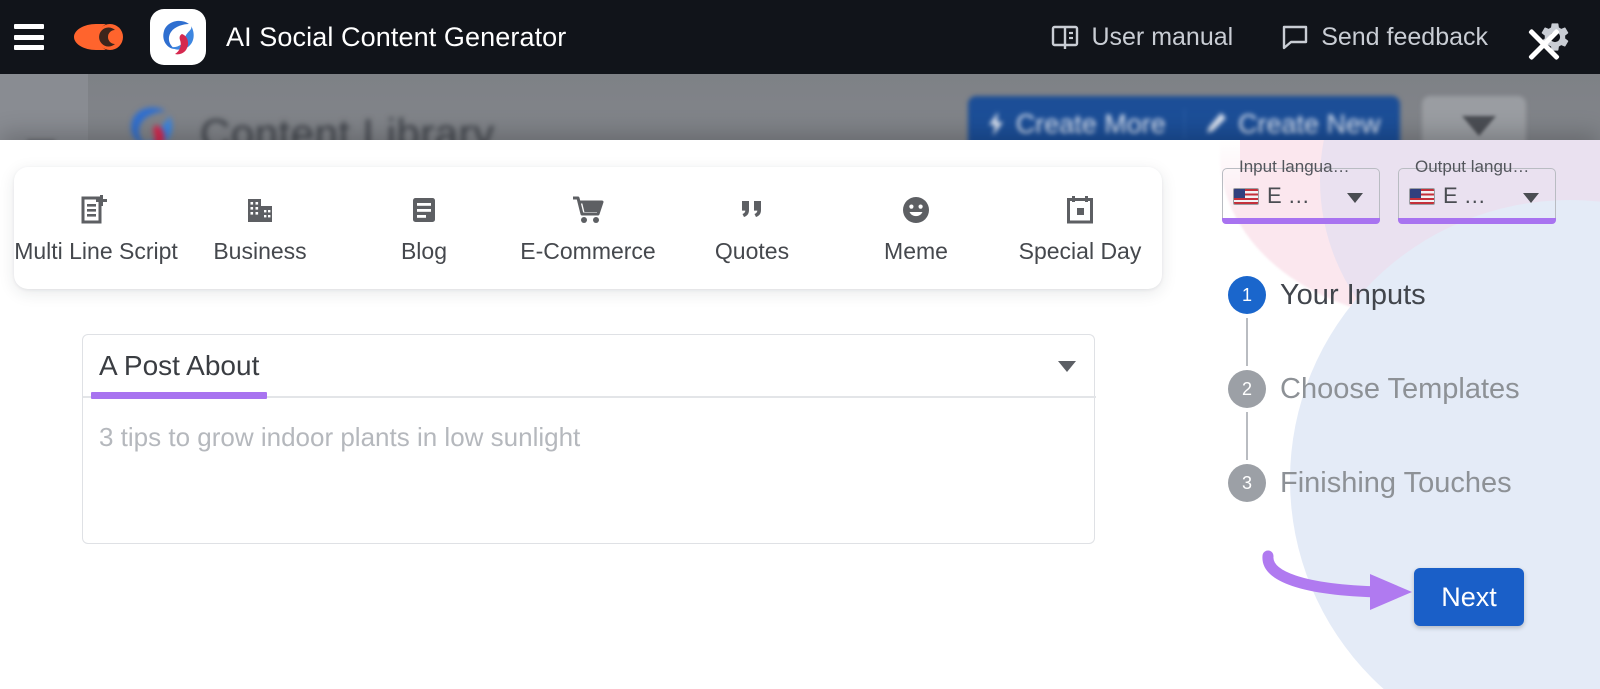 The height and width of the screenshot is (689, 1600). What do you see at coordinates (589, 366) in the screenshot?
I see `post-type-select: A Post About` at bounding box center [589, 366].